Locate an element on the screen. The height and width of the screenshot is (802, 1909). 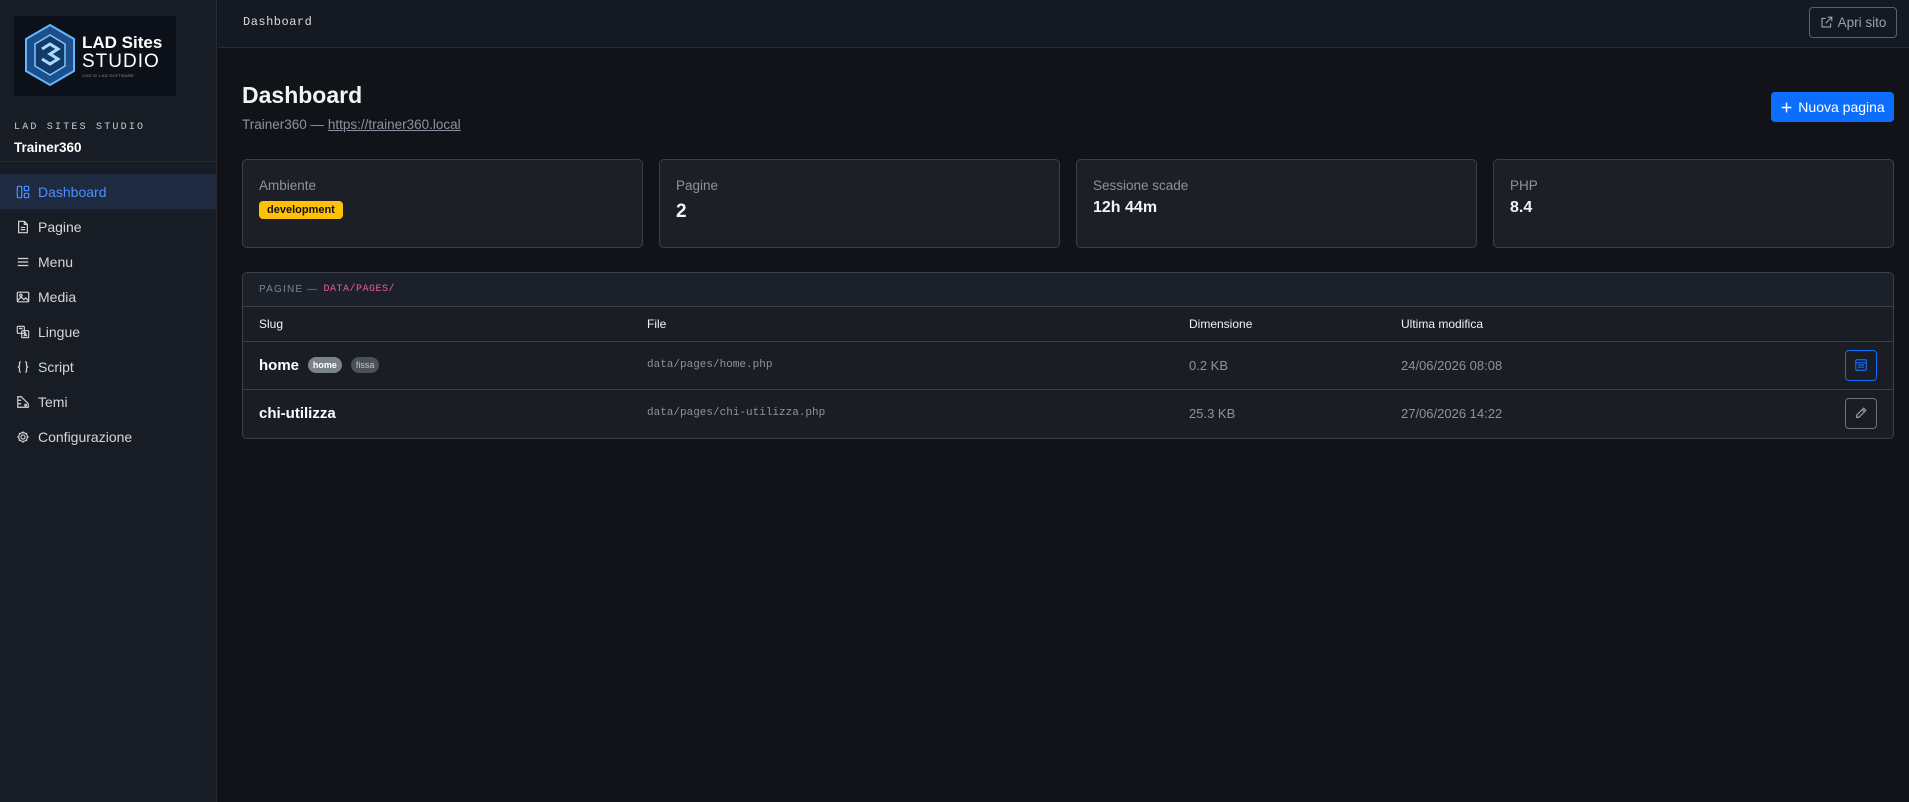
environment-badge: development is located at coordinates (301, 210).